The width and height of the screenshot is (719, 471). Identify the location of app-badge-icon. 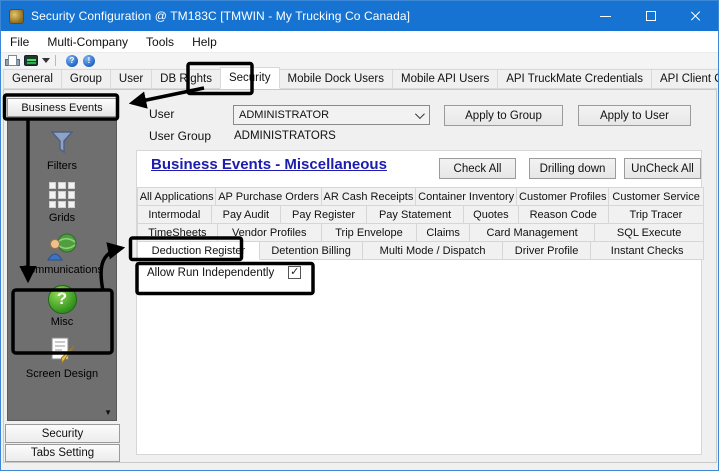
(16, 16).